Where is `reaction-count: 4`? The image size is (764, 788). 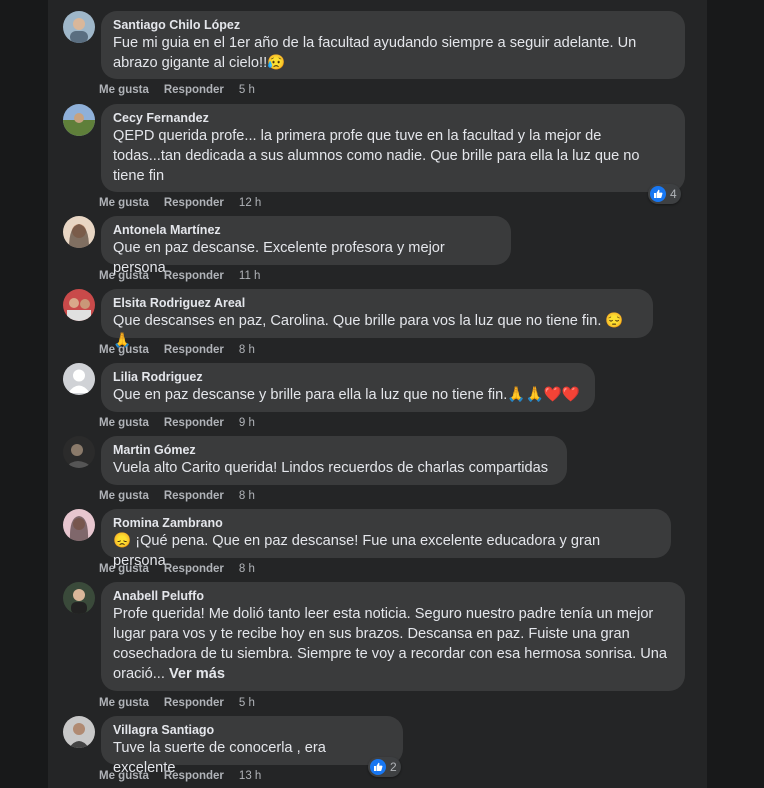
reaction-count: 4 is located at coordinates (664, 194).